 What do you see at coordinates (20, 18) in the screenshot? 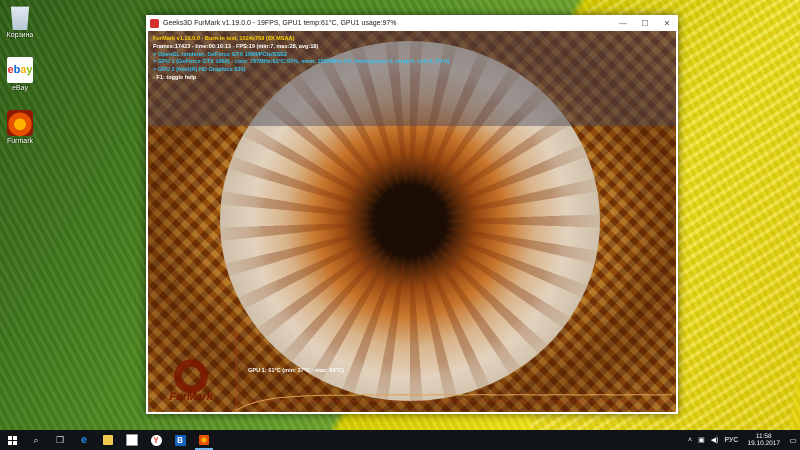
I see `recycle-bin-icon` at bounding box center [20, 18].